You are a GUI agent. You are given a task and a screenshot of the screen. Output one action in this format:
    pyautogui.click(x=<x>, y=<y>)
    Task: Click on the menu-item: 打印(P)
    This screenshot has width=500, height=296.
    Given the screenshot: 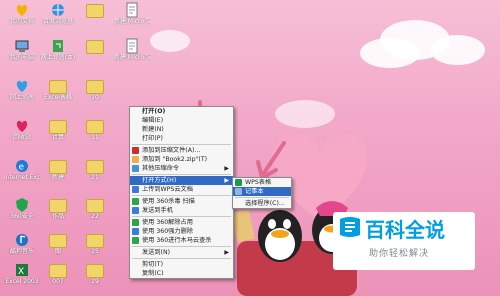 What is the action you would take?
    pyautogui.click(x=181, y=138)
    